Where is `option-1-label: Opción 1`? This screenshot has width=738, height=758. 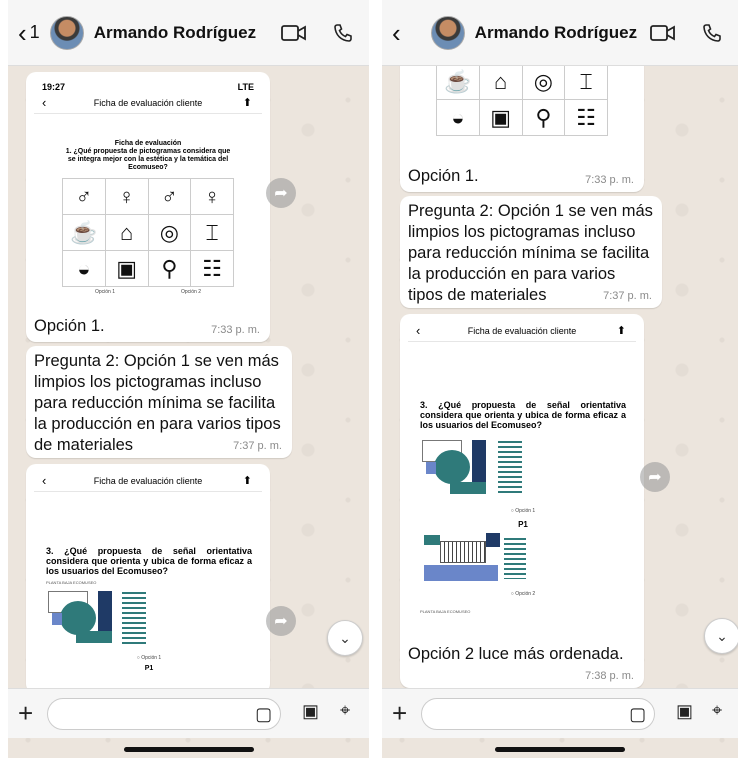 option-1-label: Opción 1 is located at coordinates (104, 292).